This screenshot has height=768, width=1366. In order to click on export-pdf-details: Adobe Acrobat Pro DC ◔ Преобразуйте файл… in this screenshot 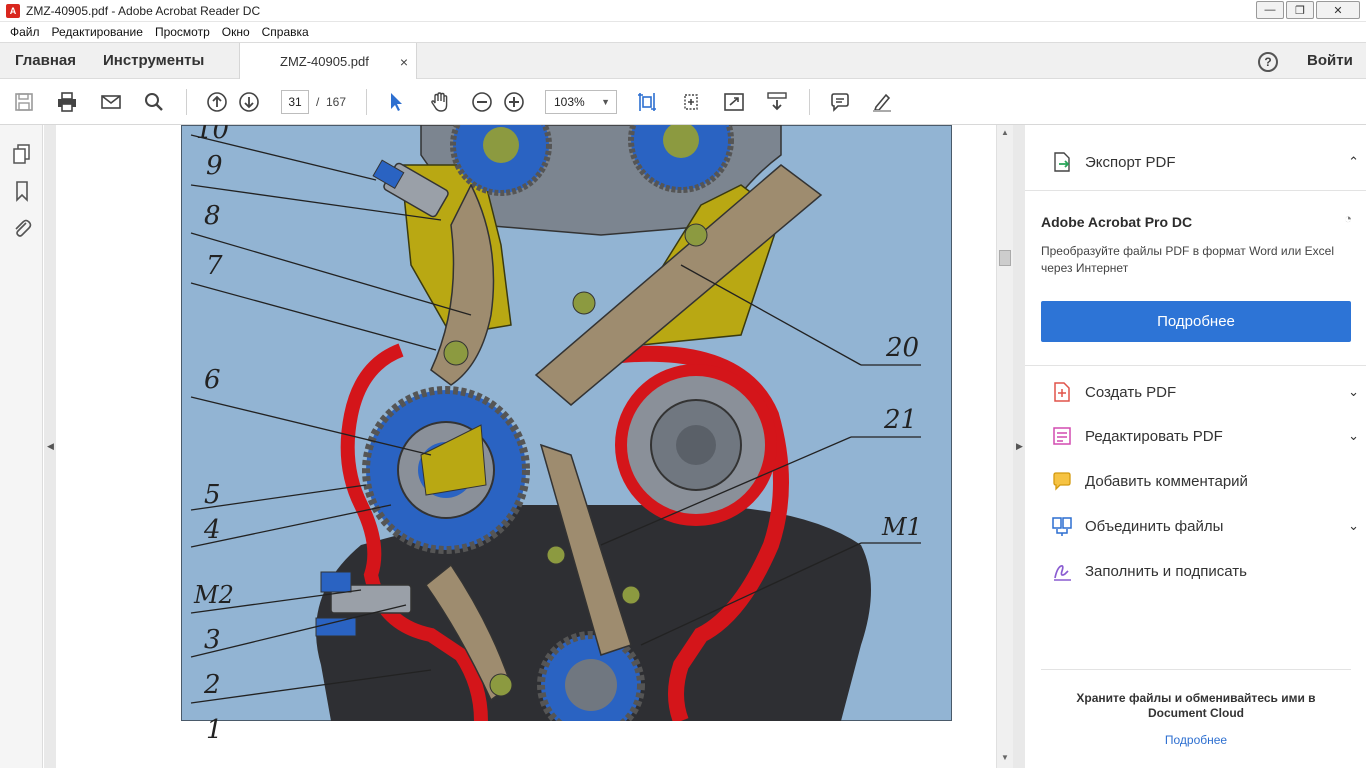, I will do `click(1195, 273)`.